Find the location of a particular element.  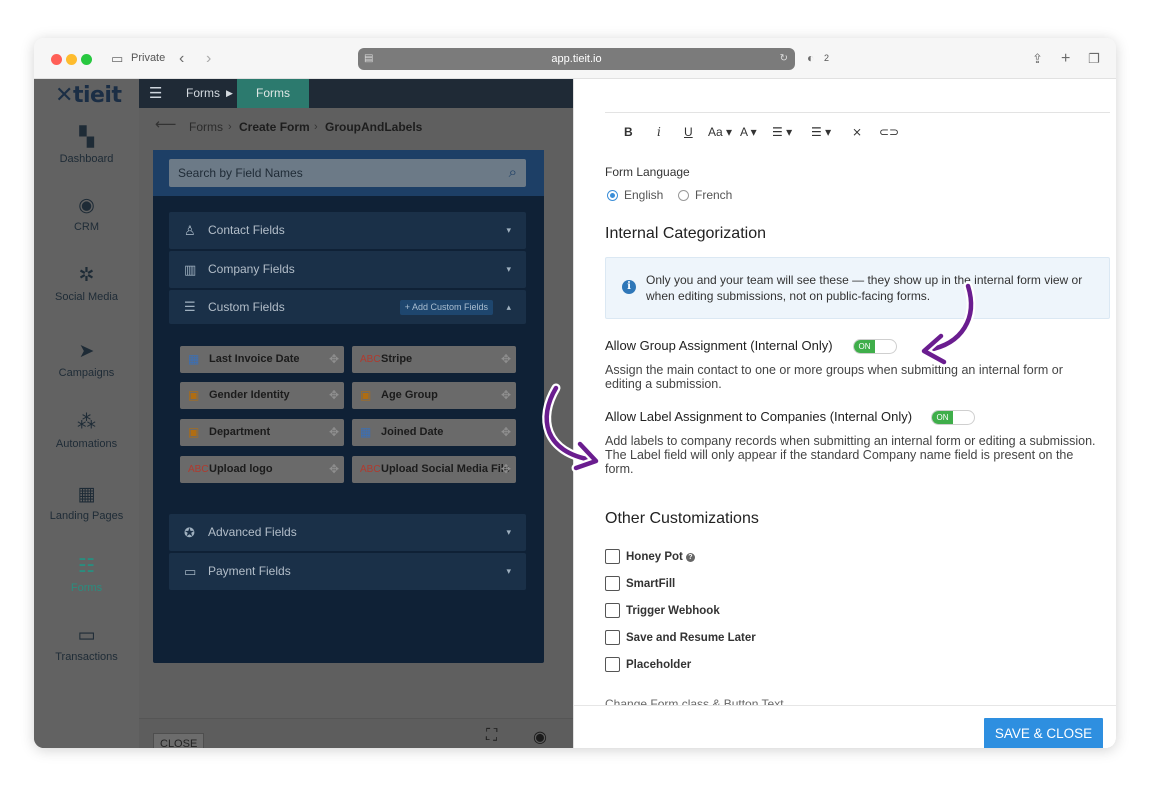

nav-tab-forms: Forms is located at coordinates (273, 93).